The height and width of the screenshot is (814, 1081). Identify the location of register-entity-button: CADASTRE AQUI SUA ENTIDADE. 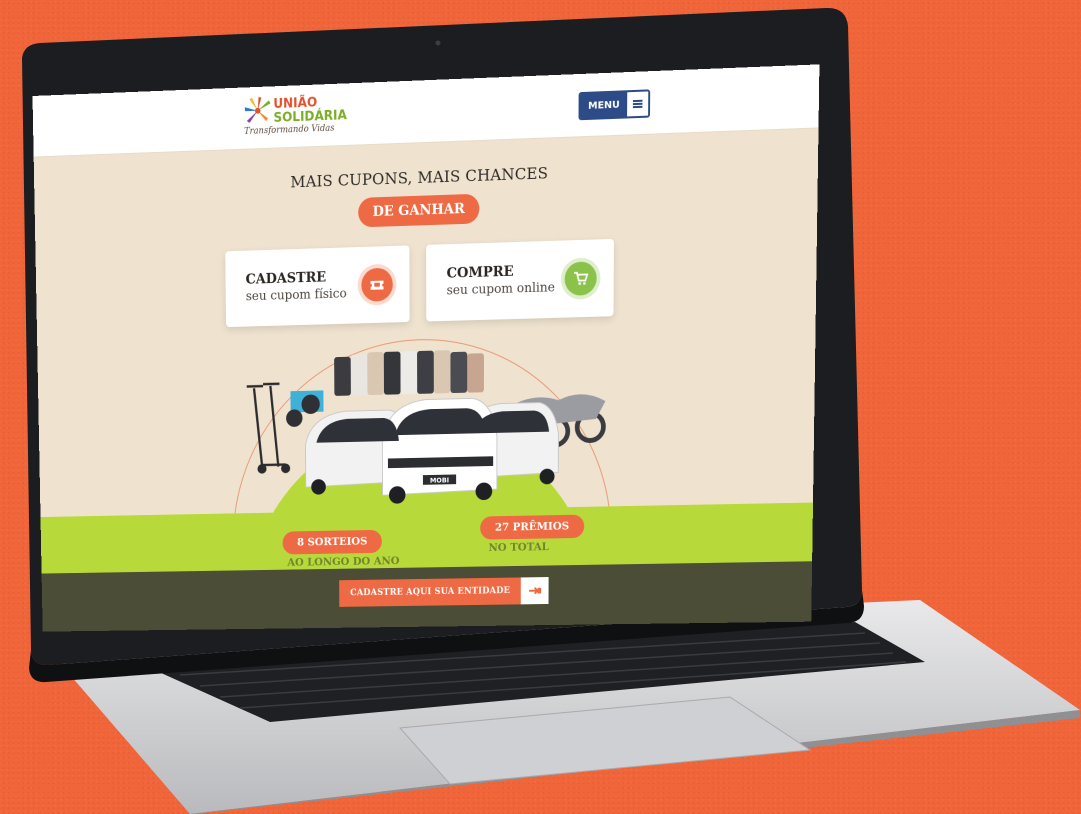
(444, 592).